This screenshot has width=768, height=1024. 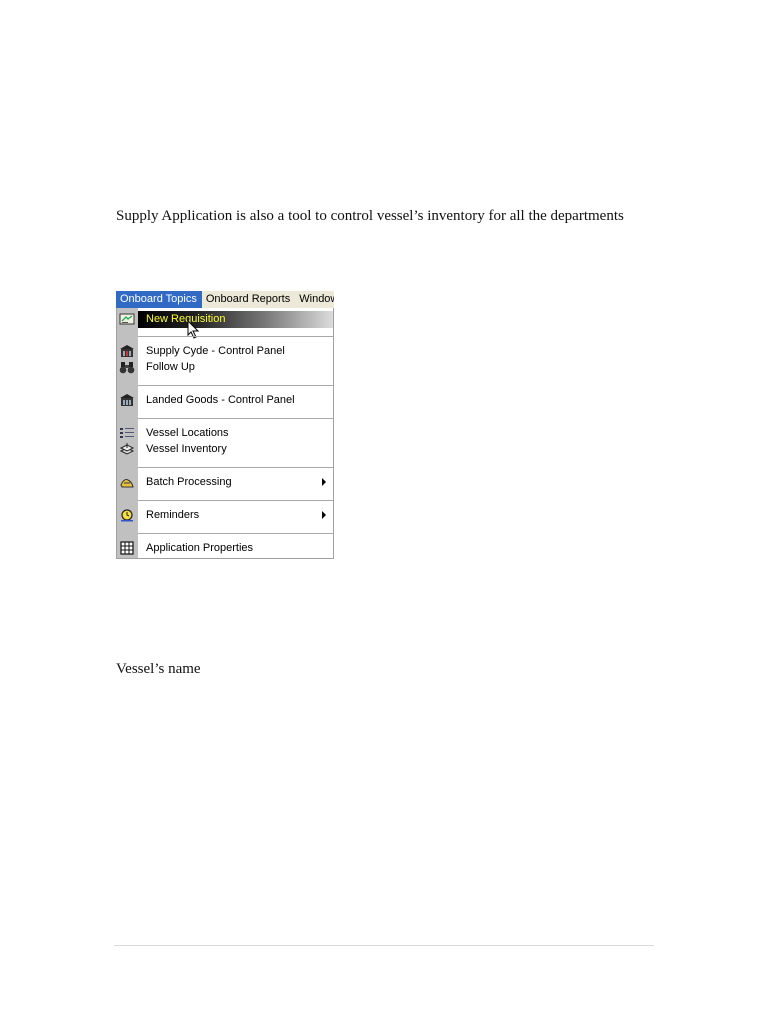 I want to click on binoculars-icon, so click(x=127, y=368).